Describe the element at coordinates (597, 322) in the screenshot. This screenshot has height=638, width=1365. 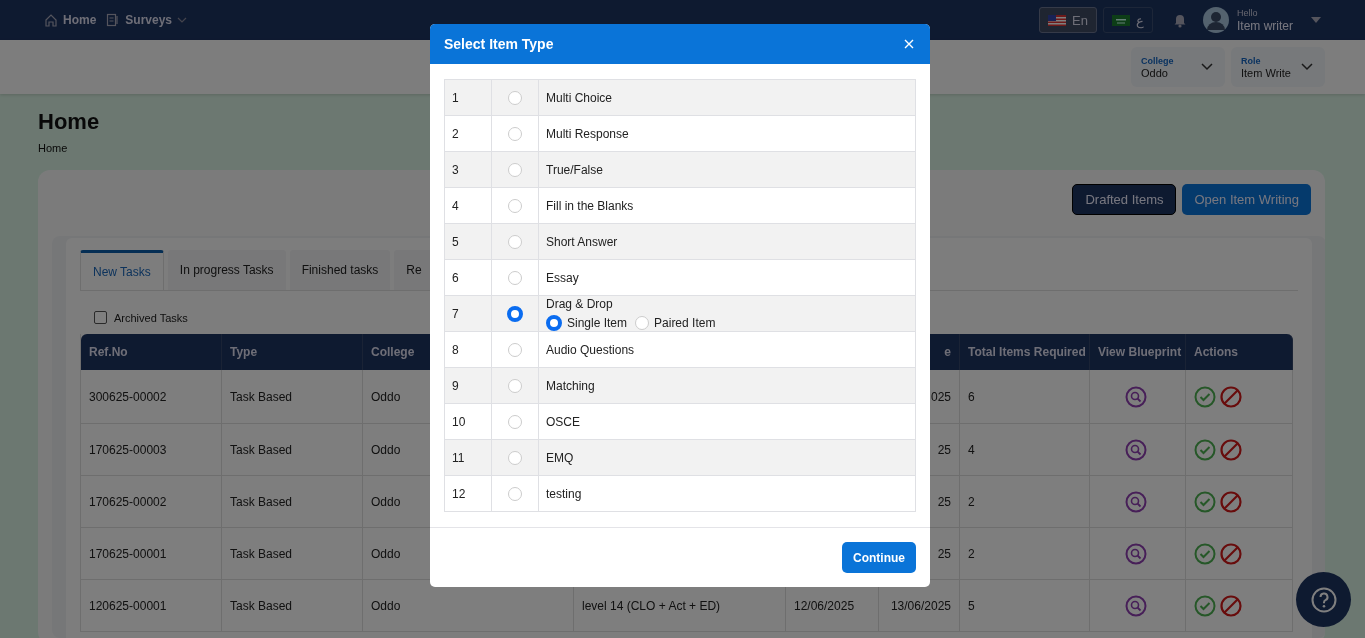
I see `option-label: Single Item` at that location.